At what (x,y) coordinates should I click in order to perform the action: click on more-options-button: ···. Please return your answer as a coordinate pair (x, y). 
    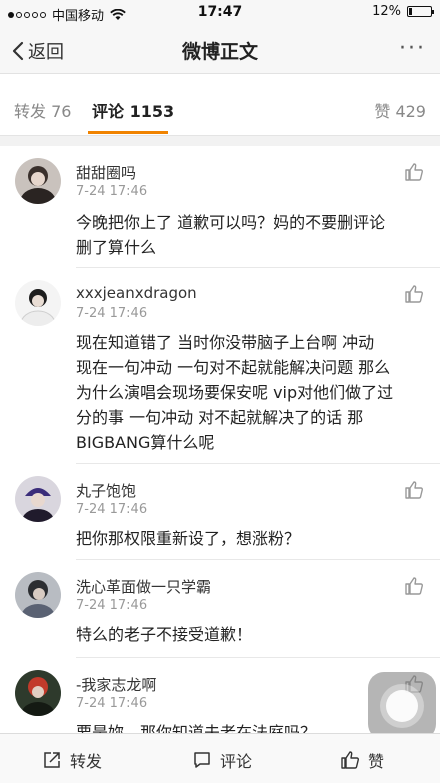
    Looking at the image, I should click on (412, 48).